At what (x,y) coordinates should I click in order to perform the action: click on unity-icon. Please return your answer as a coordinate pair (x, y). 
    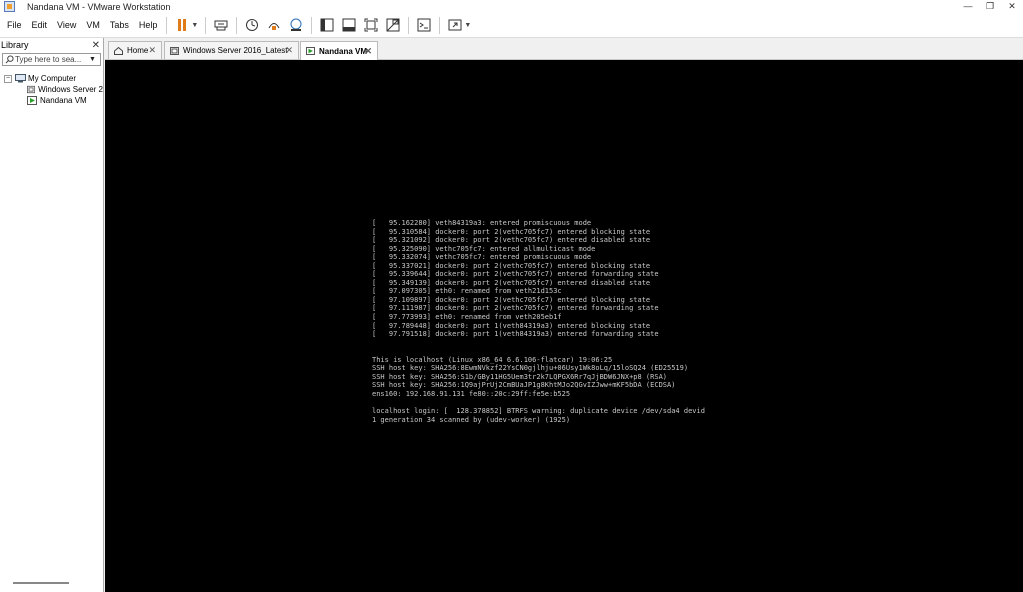
    Looking at the image, I should click on (393, 25).